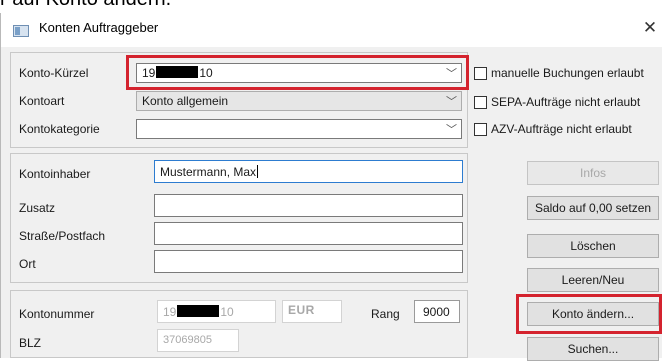  Describe the element at coordinates (308, 261) in the screenshot. I see `ort-input` at that location.